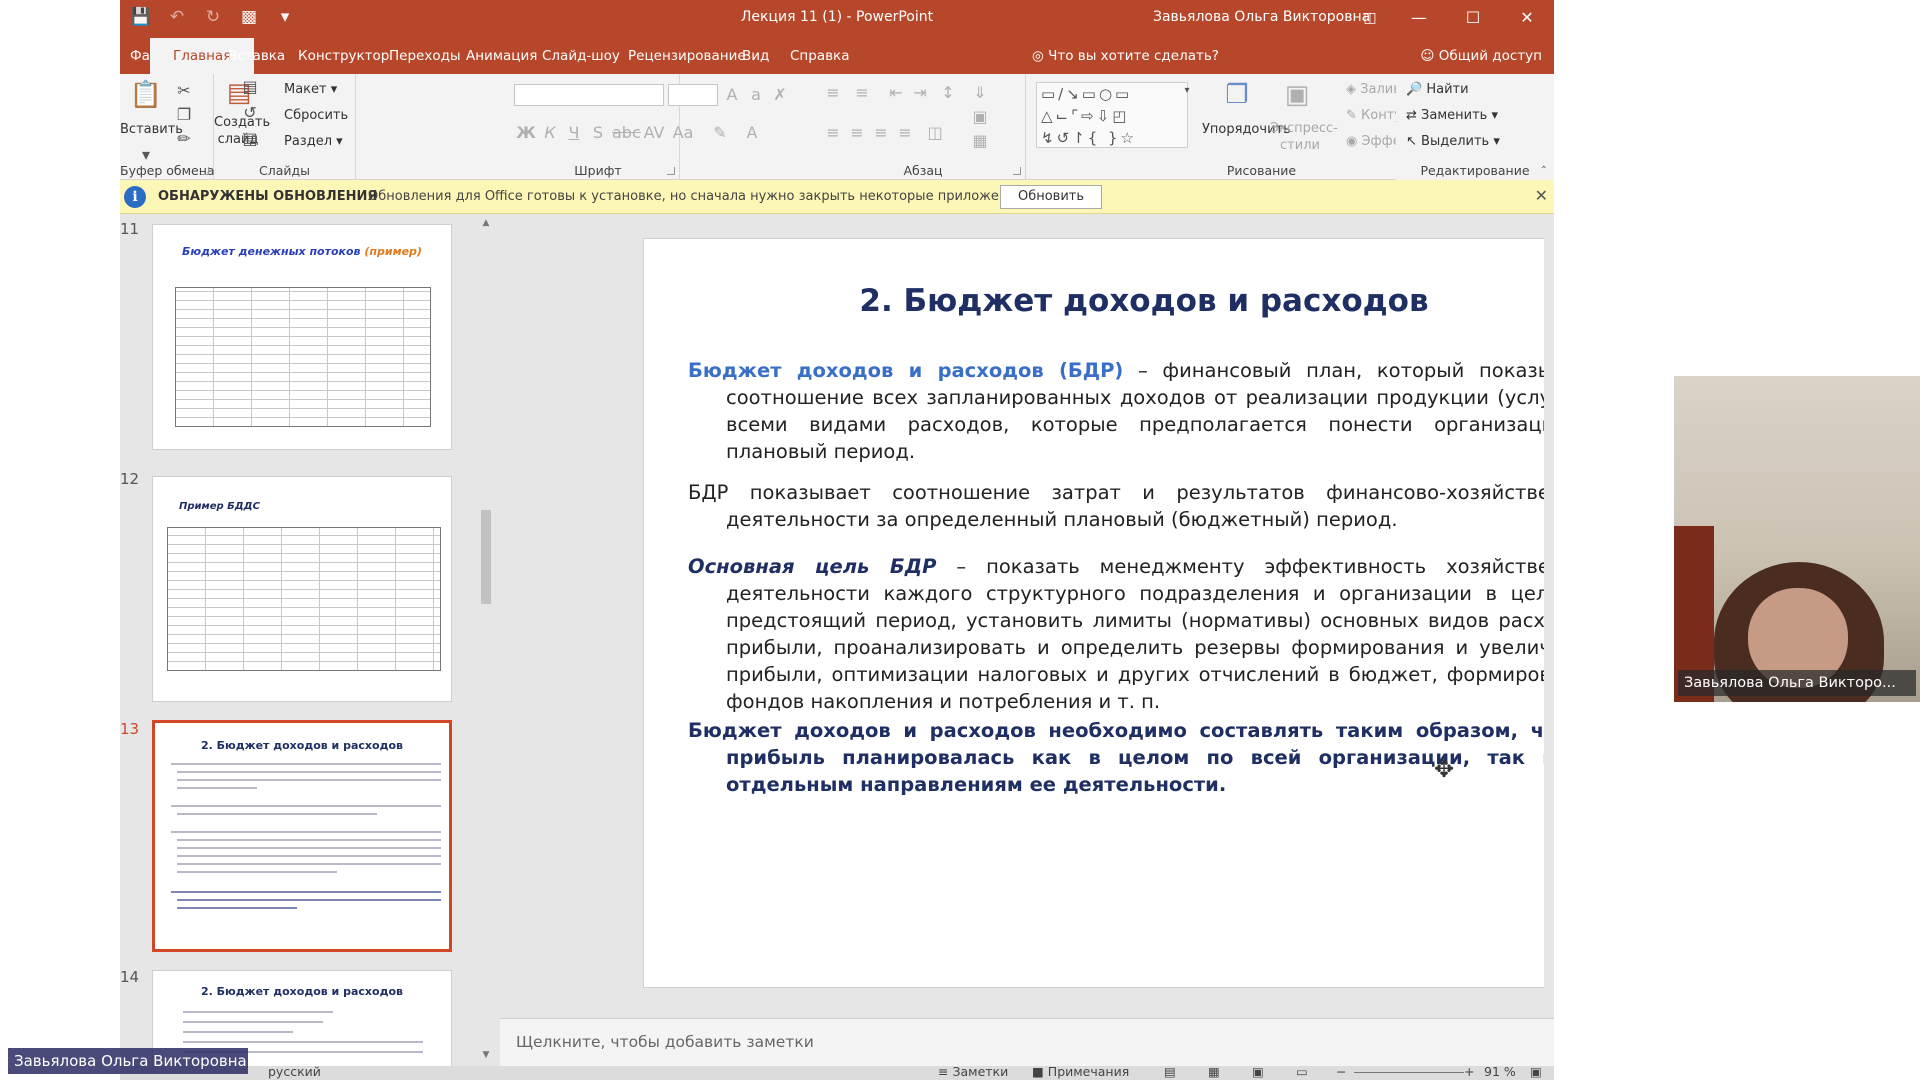  I want to click on scroll-up-icon: ▲, so click(486, 223).